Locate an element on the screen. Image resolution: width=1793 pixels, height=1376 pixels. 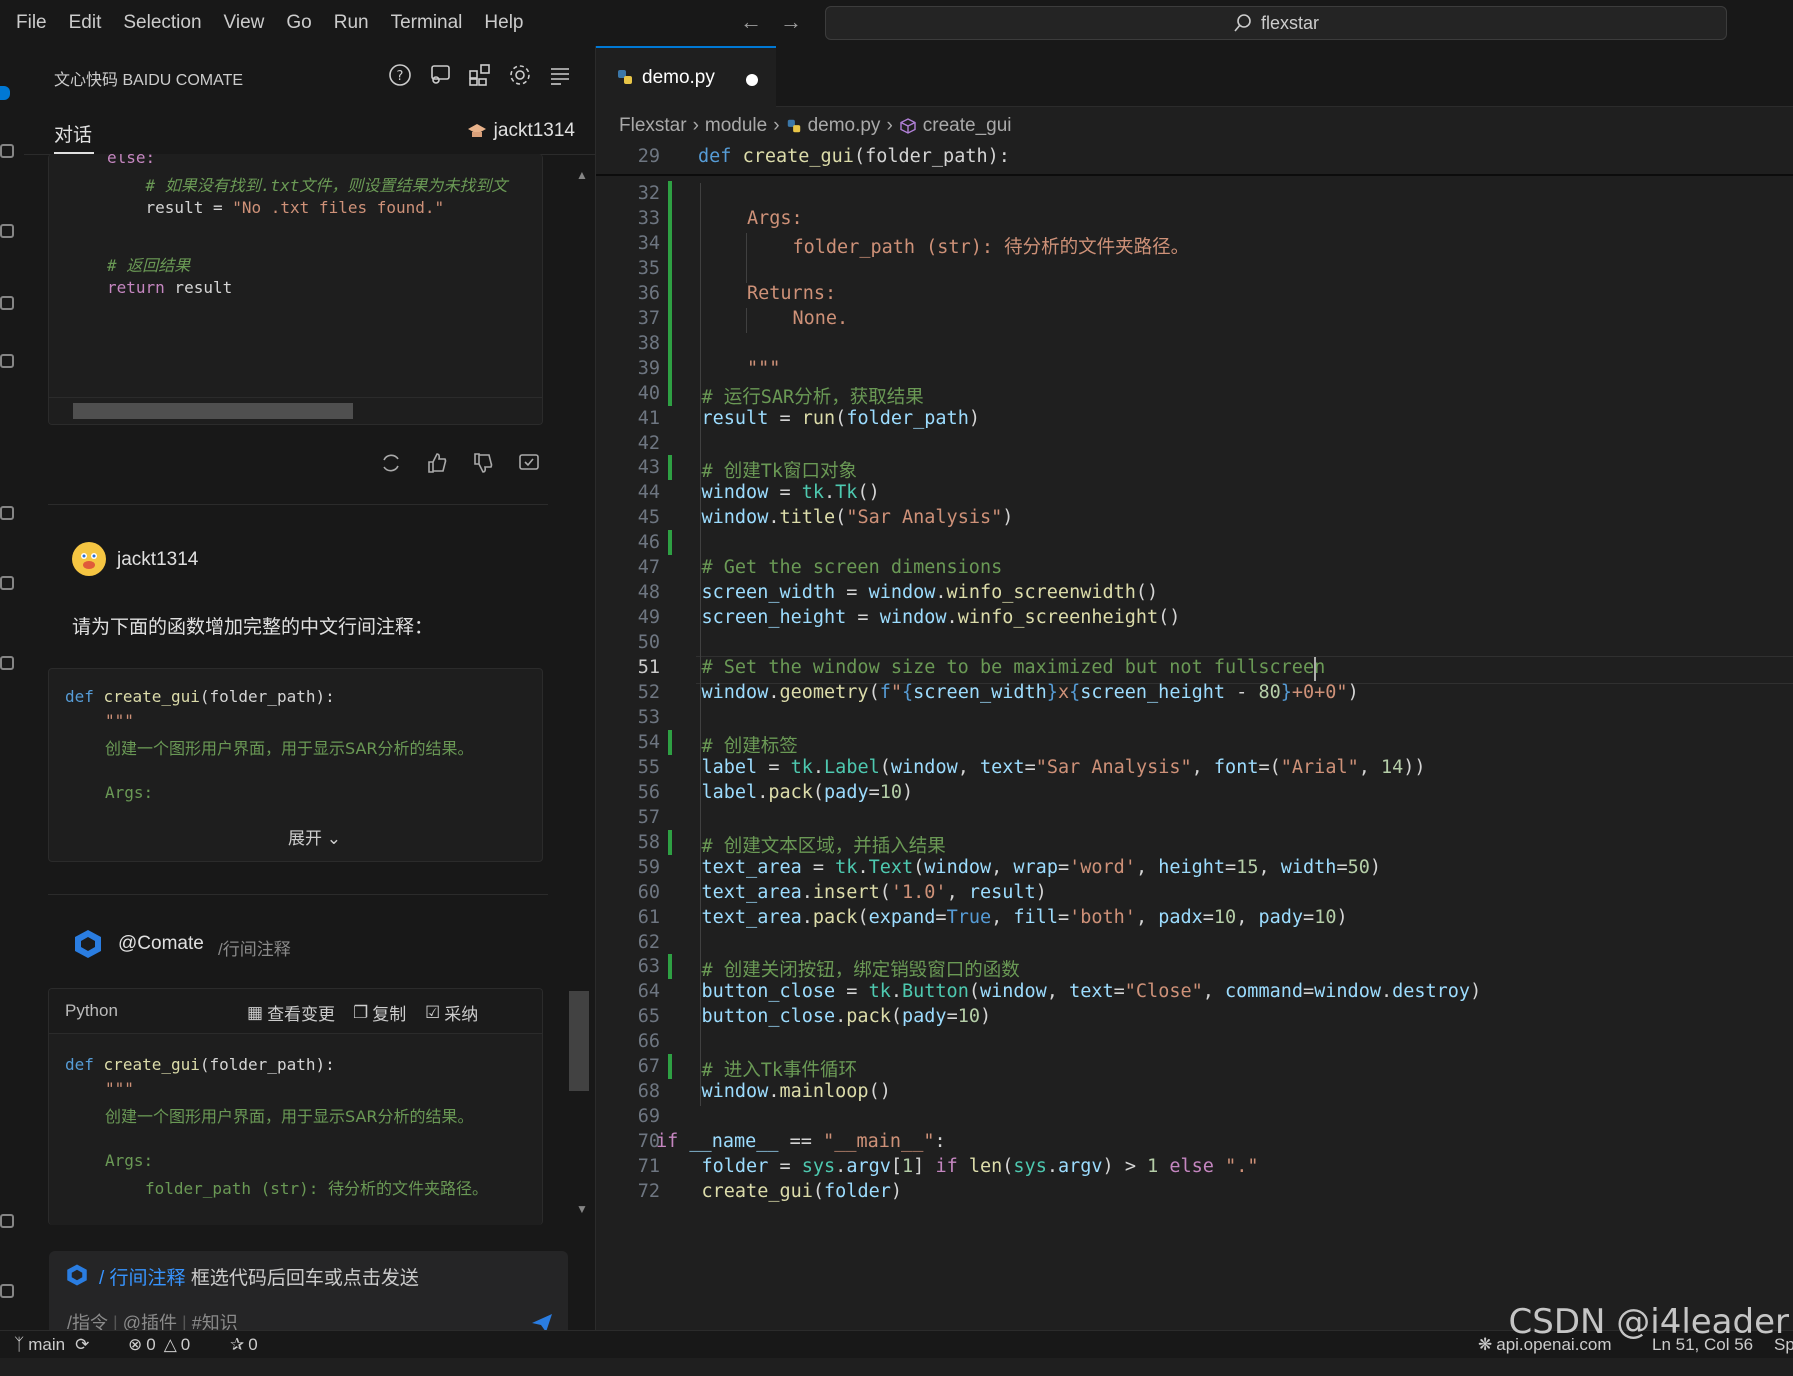
breadcrumb-item: create_gui is located at coordinates (967, 126).